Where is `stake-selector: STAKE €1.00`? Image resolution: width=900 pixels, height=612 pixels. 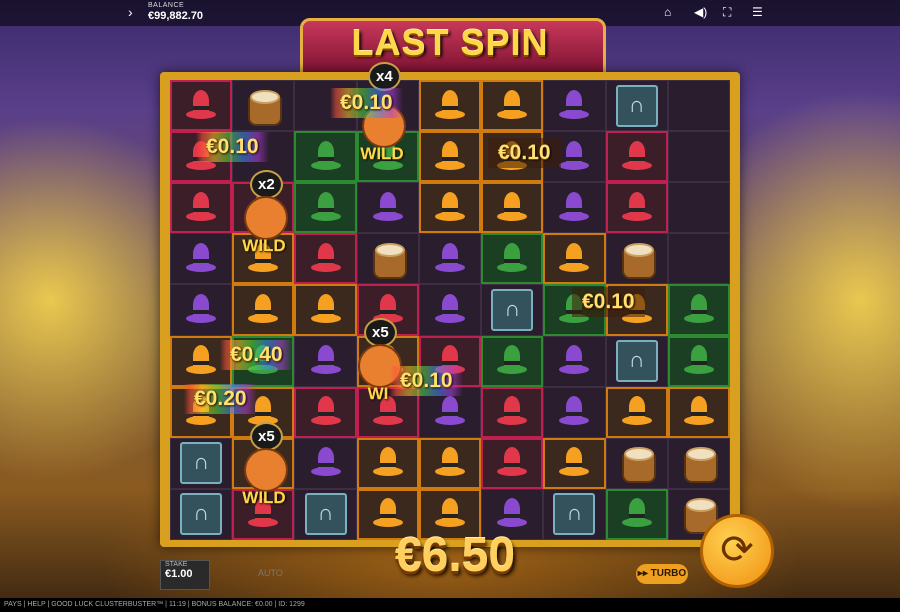
stake-selector: STAKE €1.00 is located at coordinates (185, 575).